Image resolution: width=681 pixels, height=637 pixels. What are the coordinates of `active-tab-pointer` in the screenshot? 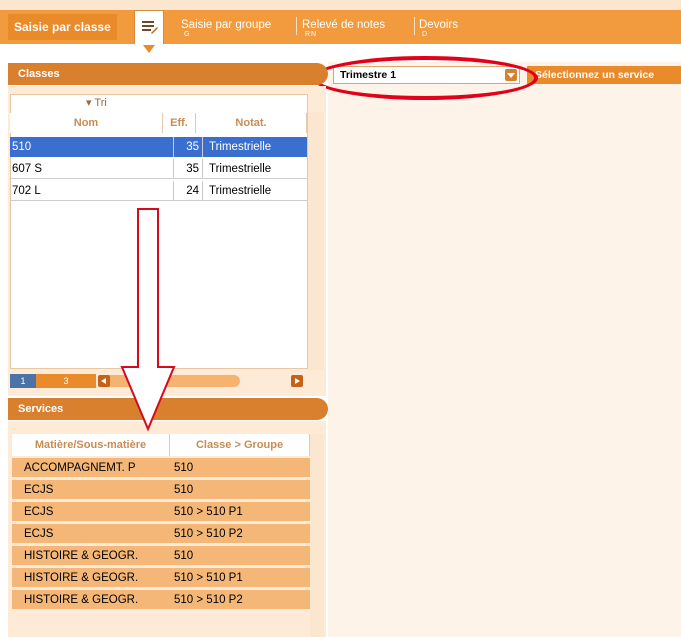 It's located at (149, 49).